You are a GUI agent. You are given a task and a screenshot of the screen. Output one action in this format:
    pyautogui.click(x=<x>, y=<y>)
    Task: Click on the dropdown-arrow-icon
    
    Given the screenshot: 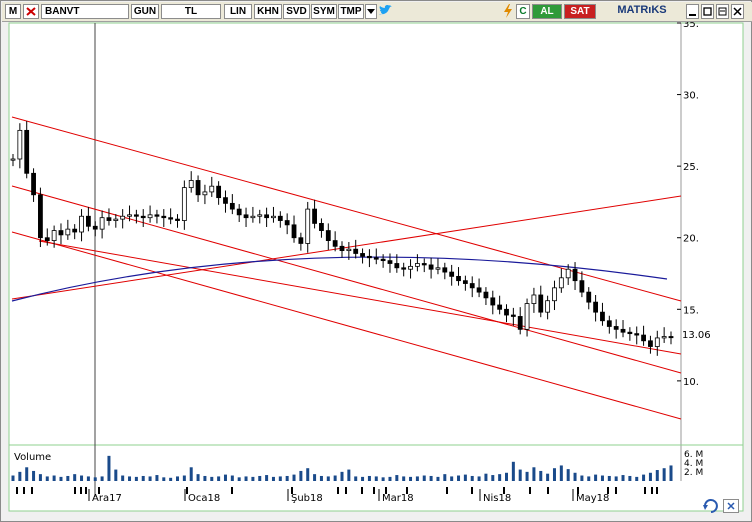 What is the action you would take?
    pyautogui.click(x=371, y=11)
    